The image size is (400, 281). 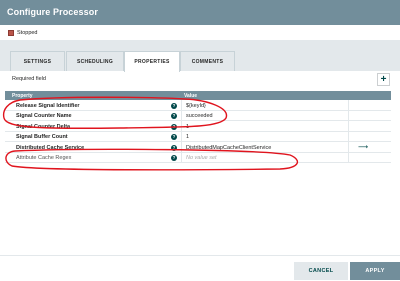 I want to click on dialog-footer: CANCEL APPLY, so click(x=200, y=268).